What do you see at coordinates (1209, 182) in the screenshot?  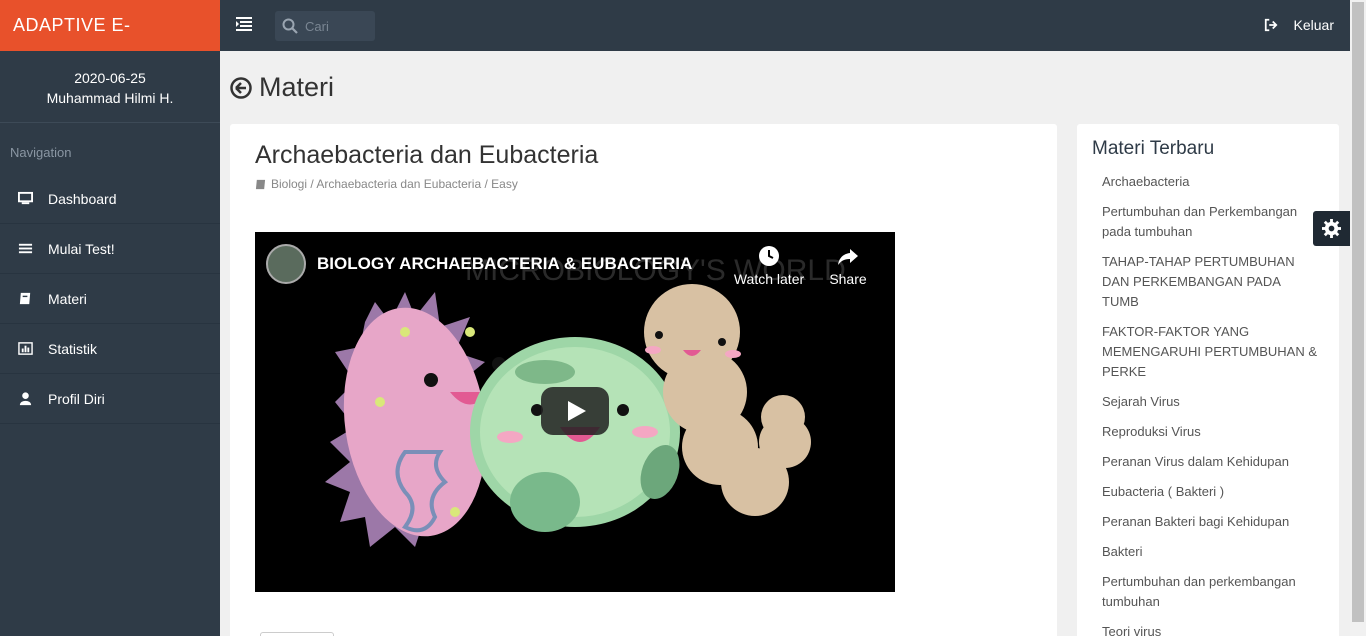 I see `list-item: Archaebacteria` at bounding box center [1209, 182].